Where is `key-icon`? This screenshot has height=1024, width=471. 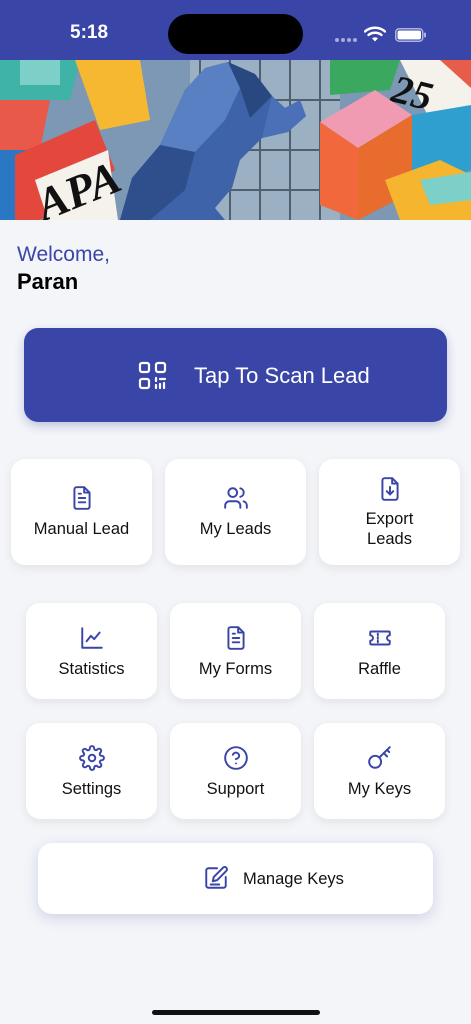
key-icon is located at coordinates (379, 757).